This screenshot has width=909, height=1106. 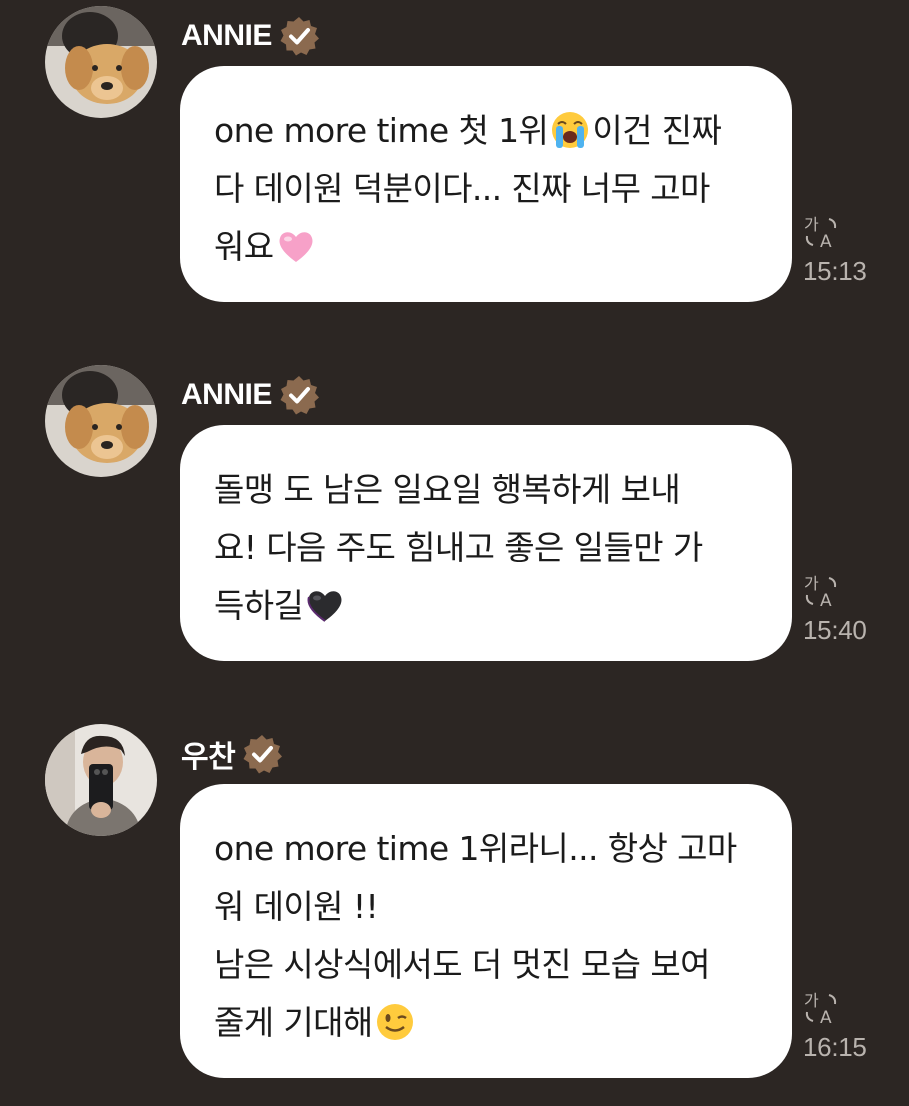 What do you see at coordinates (488, 606) in the screenshot?
I see `message-line: 득하길` at bounding box center [488, 606].